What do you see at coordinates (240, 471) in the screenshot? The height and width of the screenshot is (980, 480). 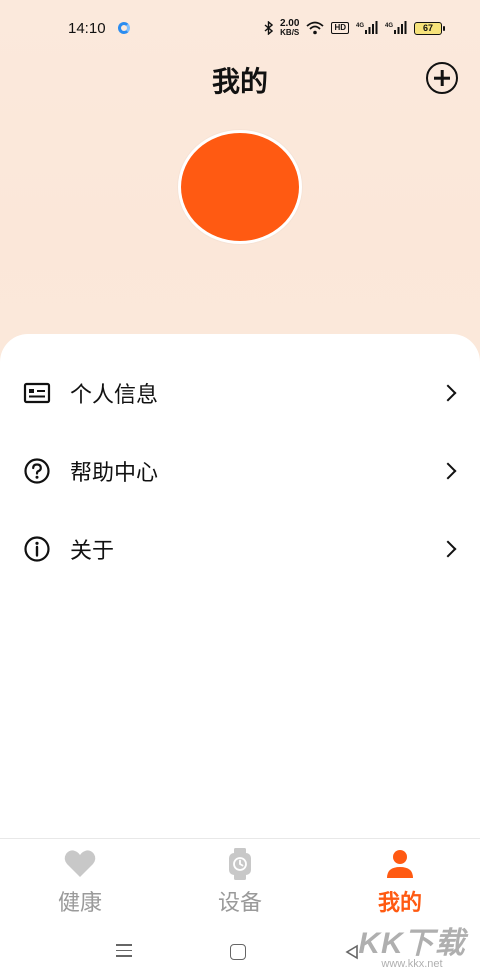 I see `menu-item-help-center: 帮助中心` at bounding box center [240, 471].